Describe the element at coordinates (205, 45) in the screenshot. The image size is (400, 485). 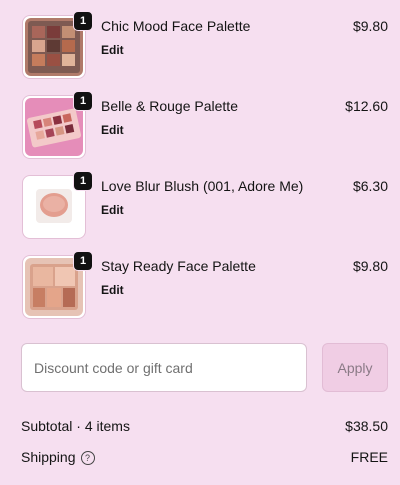
I see `cart-item: 1 Chic Mood Face Palette Edit $9.80` at that location.